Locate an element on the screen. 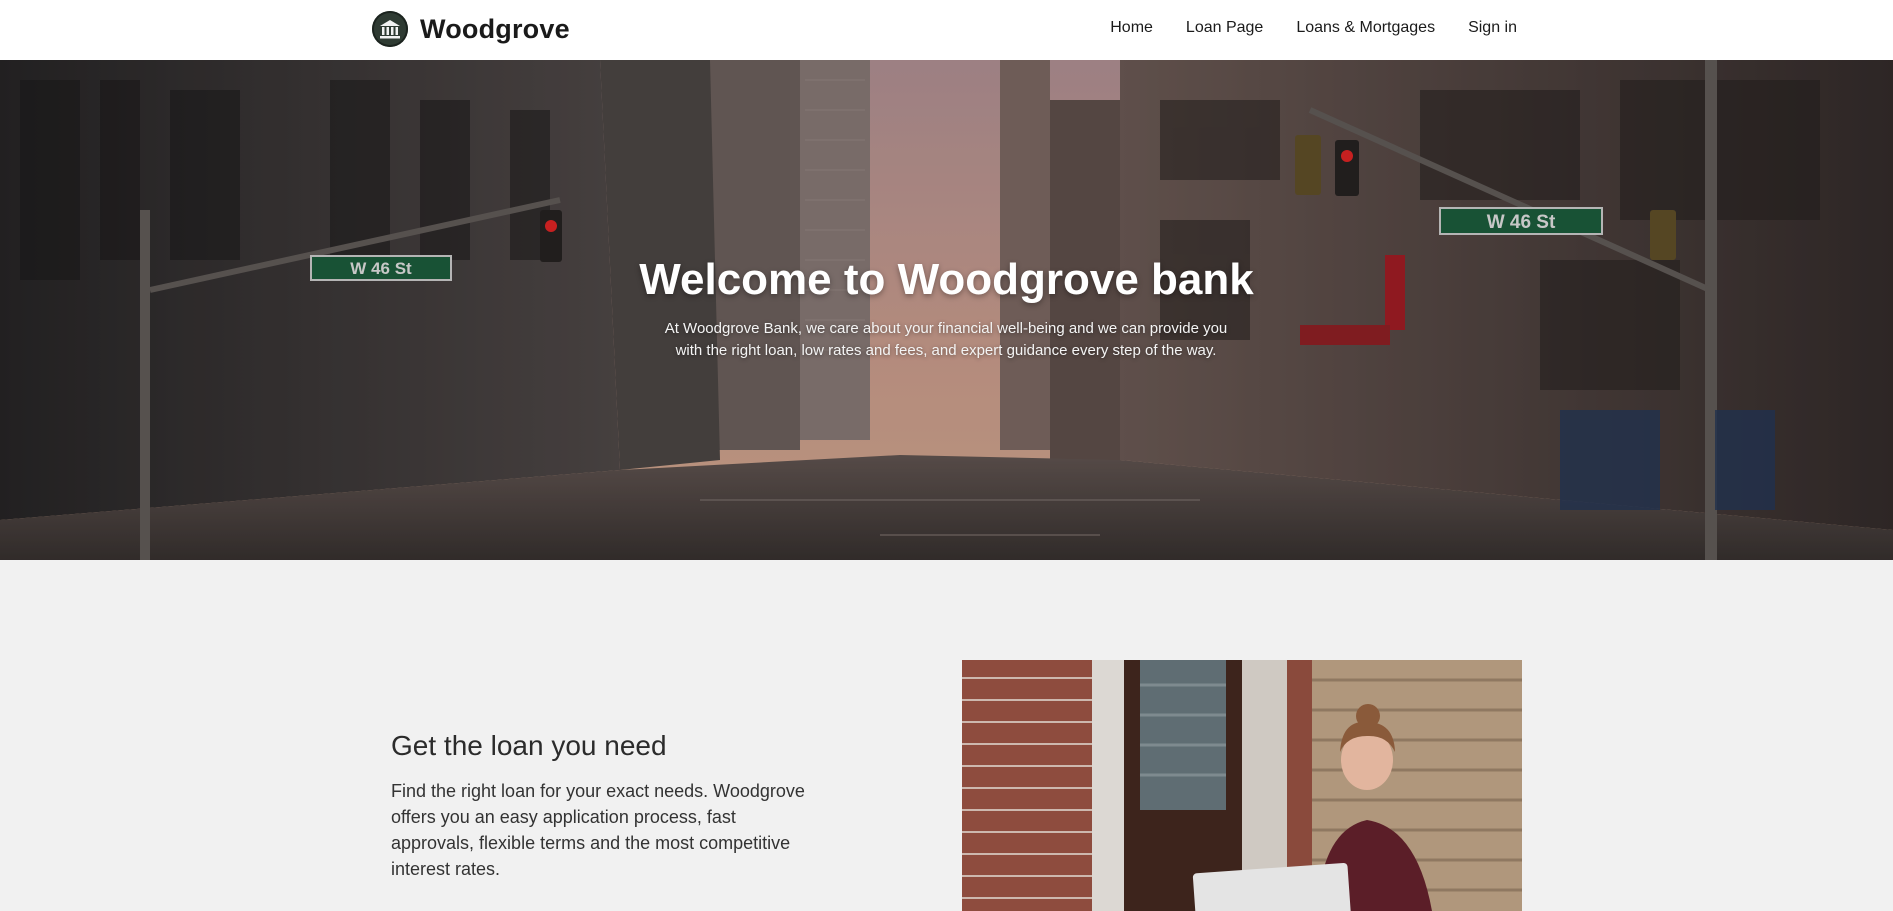  woman-laptop-photo is located at coordinates (1242, 785).